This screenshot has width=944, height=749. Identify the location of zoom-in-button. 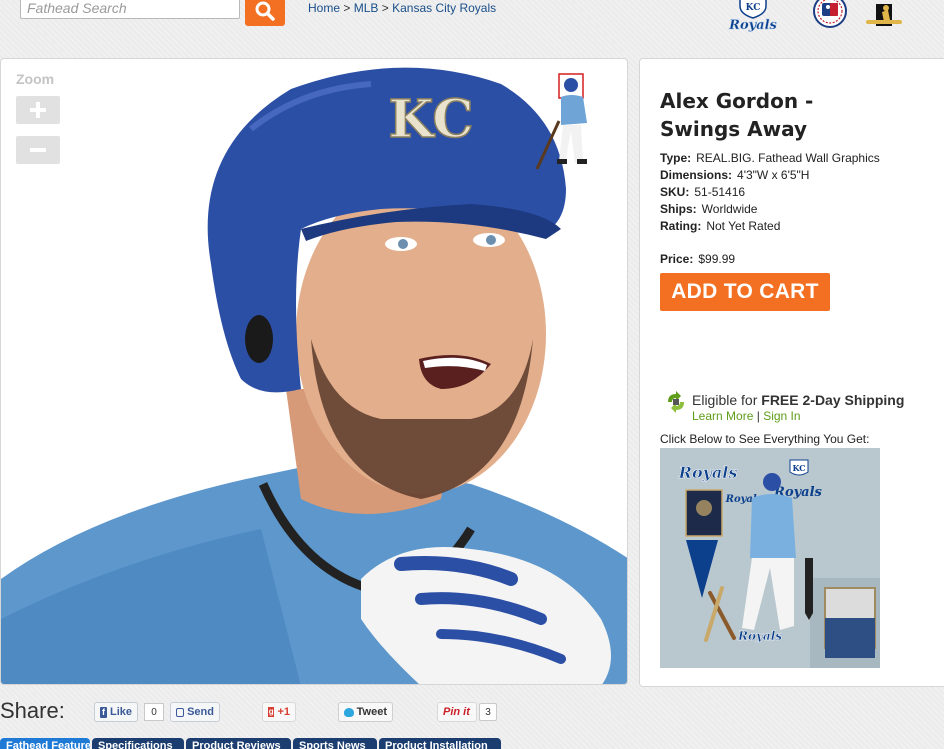
(38, 110).